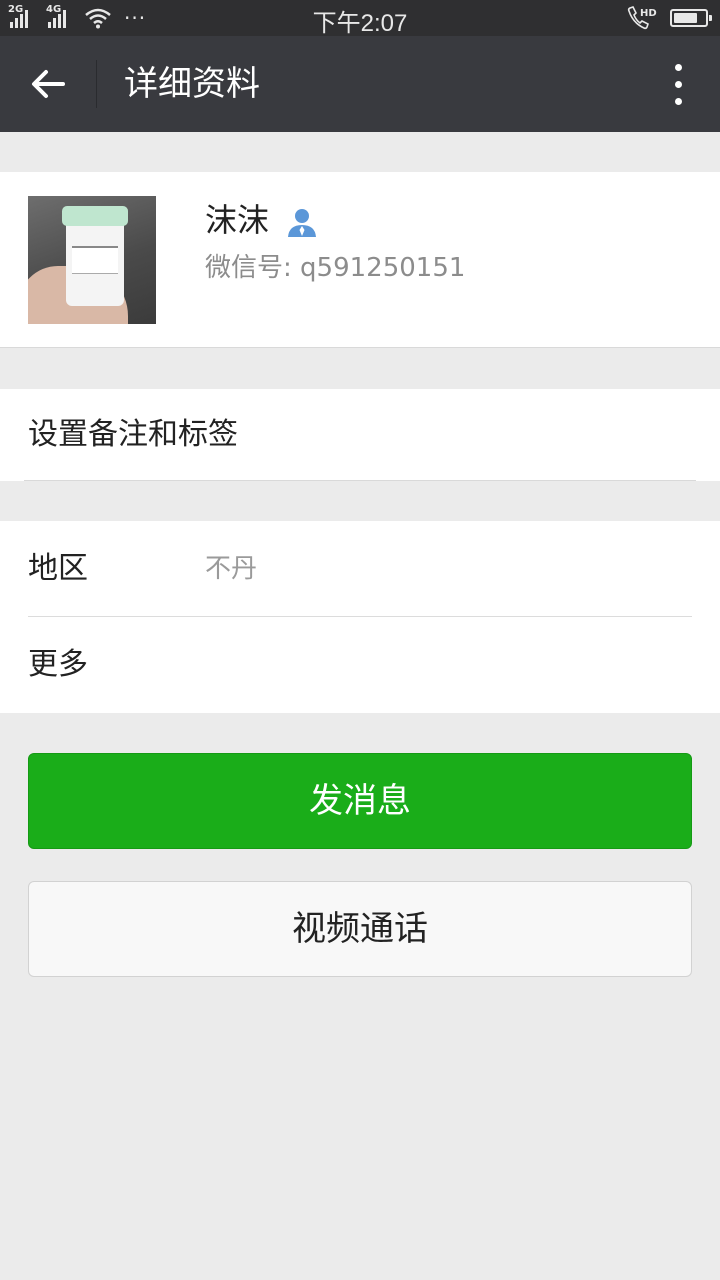 This screenshot has height=1280, width=720. I want to click on page-title: 详细资料, so click(192, 84).